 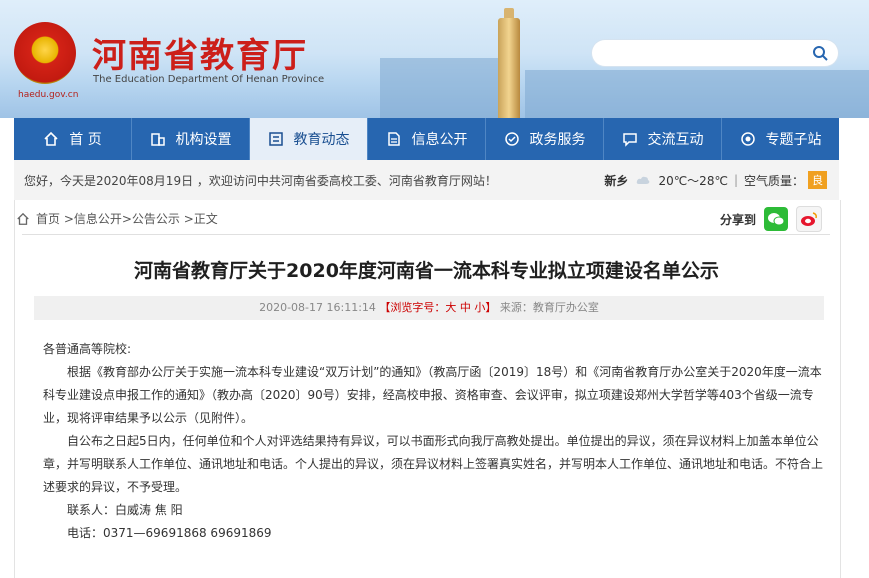 I want to click on weibo-icon, so click(x=809, y=219).